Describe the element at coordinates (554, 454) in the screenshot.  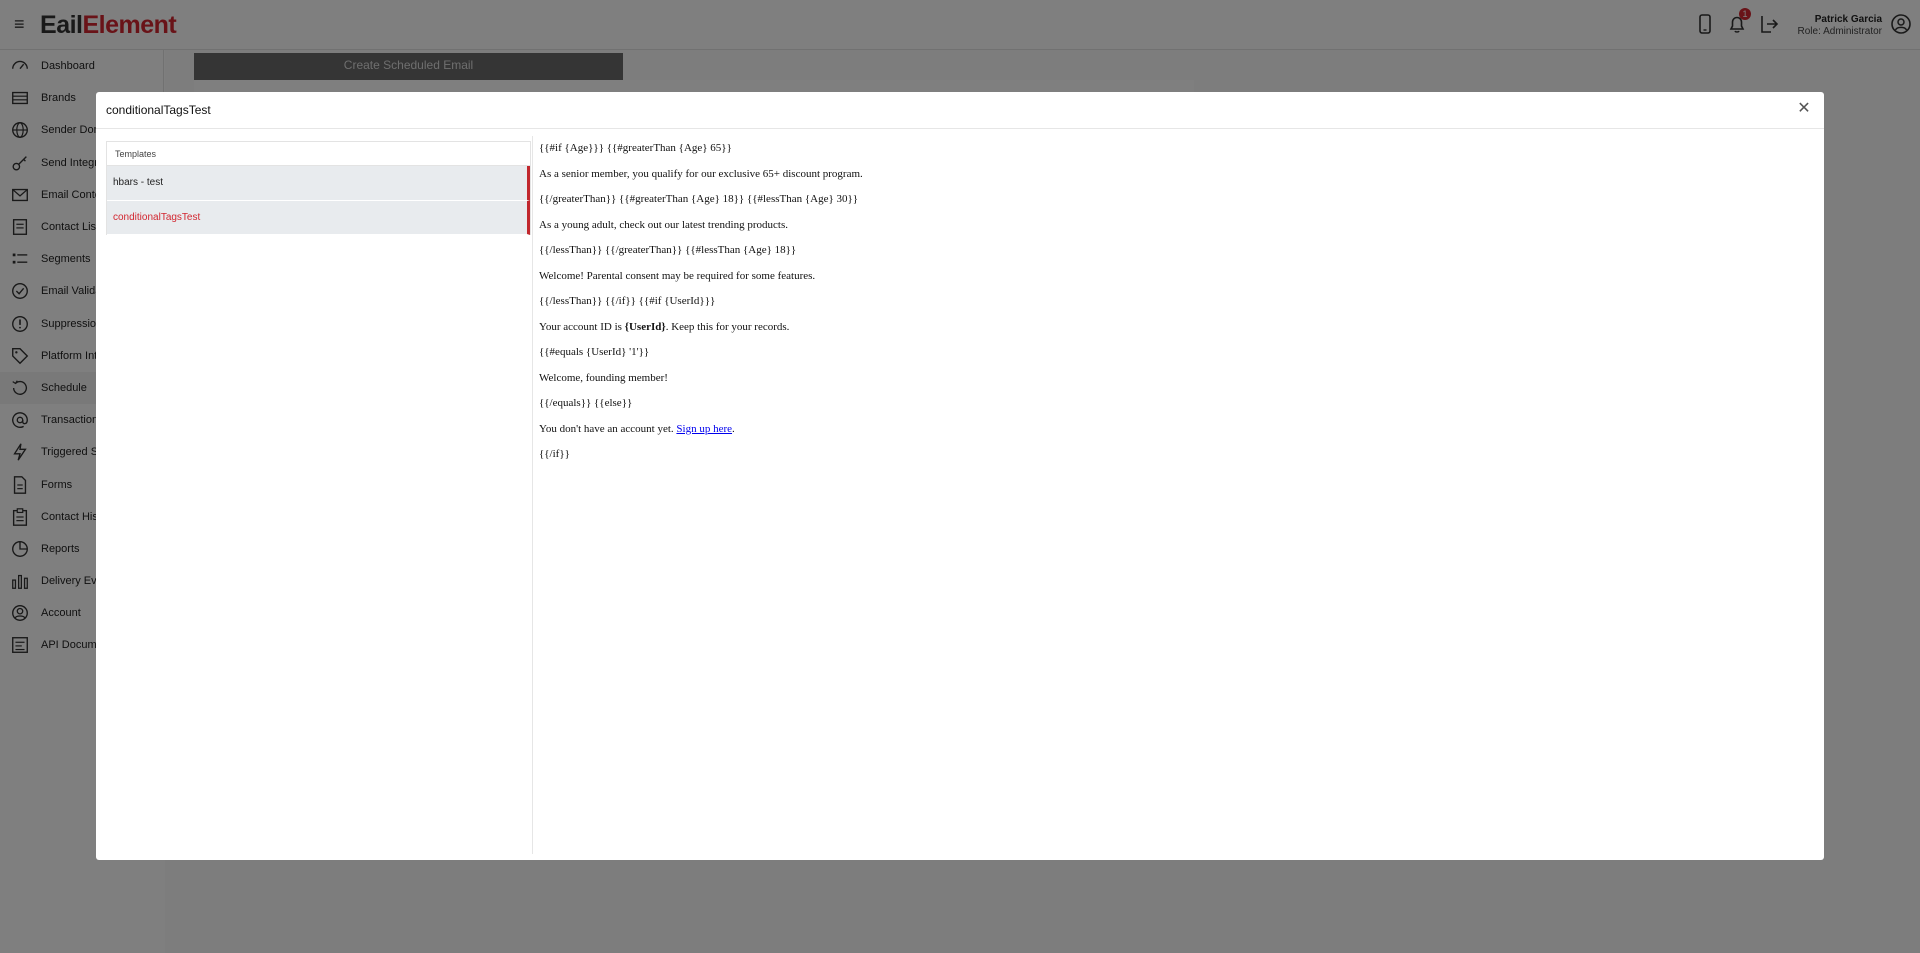
I see `preview-line: {{/if}}` at that location.